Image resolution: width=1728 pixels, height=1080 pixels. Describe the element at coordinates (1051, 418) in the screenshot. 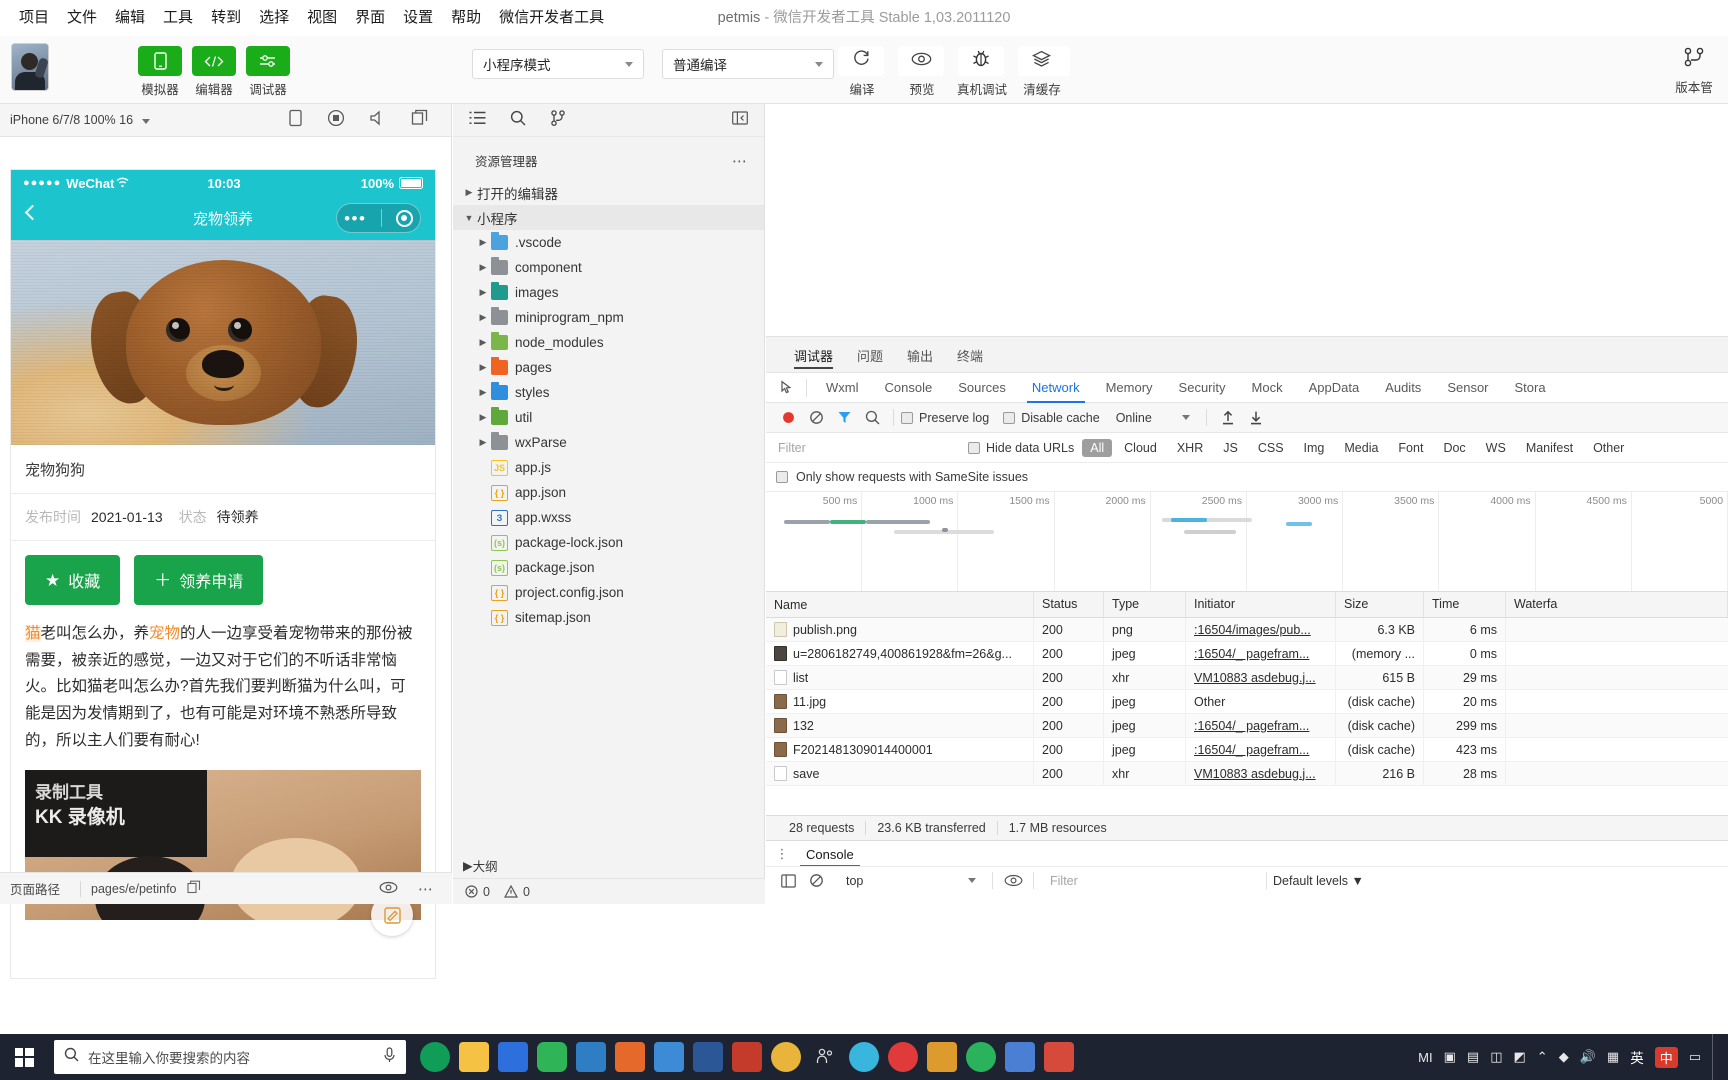

I see `disable-cache-checkbox: Disable cache` at that location.